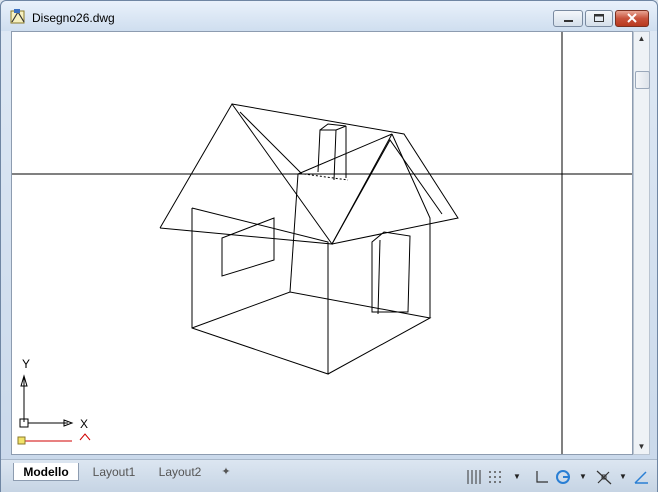  Describe the element at coordinates (604, 477) in the screenshot. I see `object-snap-icon` at that location.